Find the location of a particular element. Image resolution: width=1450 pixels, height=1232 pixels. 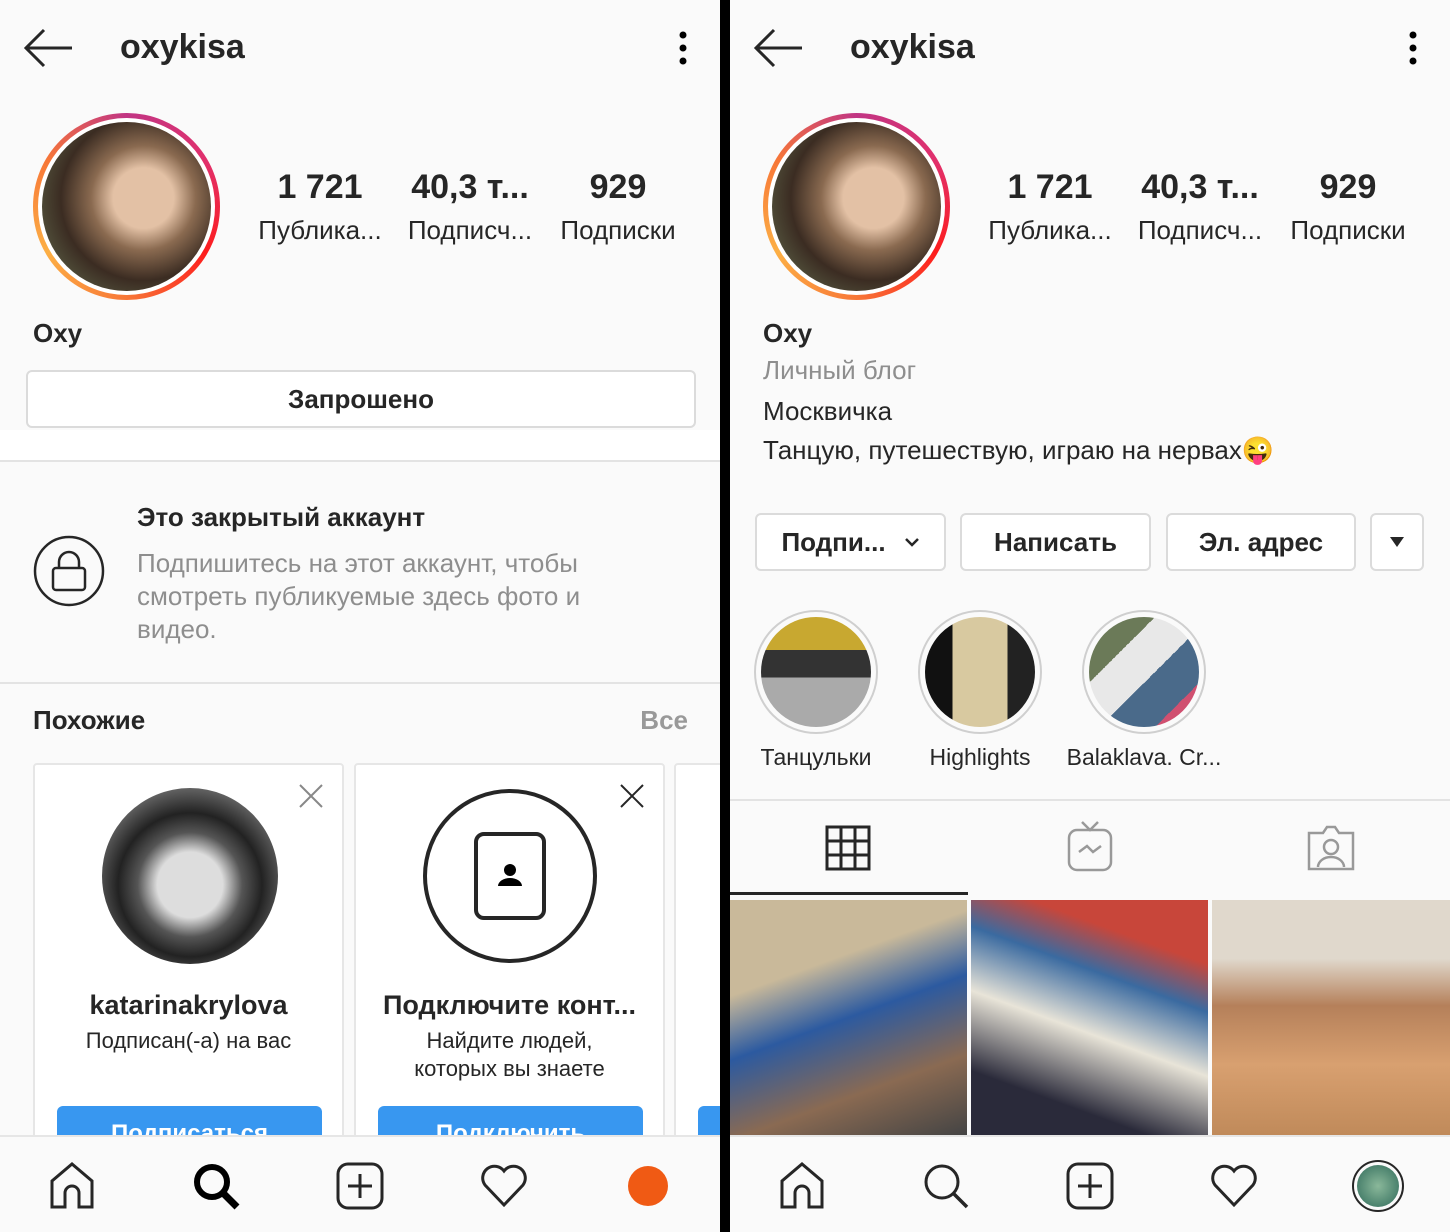

suggestion-name: katarinakrylova is located at coordinates (188, 1005).